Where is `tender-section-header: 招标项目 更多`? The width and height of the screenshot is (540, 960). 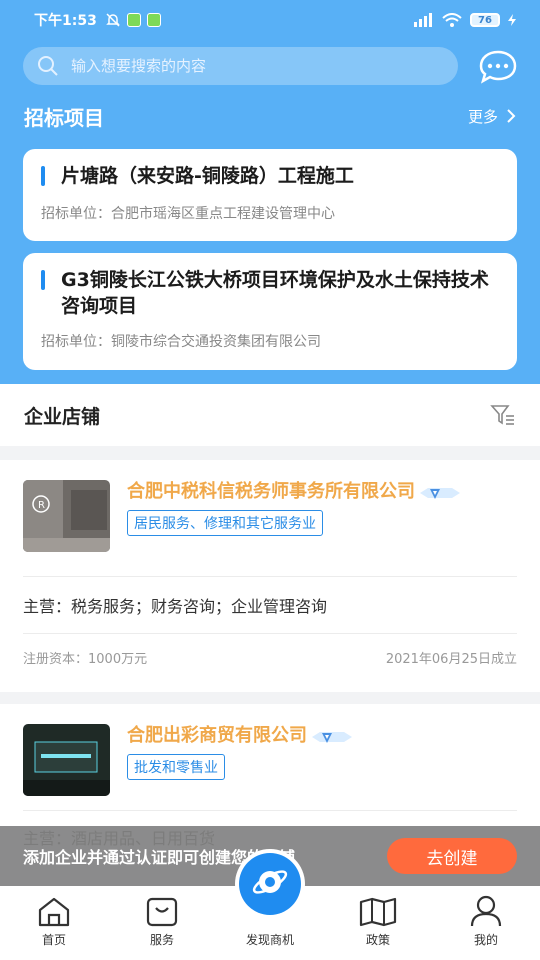
tender-section-header: 招标项目 更多 is located at coordinates (270, 116).